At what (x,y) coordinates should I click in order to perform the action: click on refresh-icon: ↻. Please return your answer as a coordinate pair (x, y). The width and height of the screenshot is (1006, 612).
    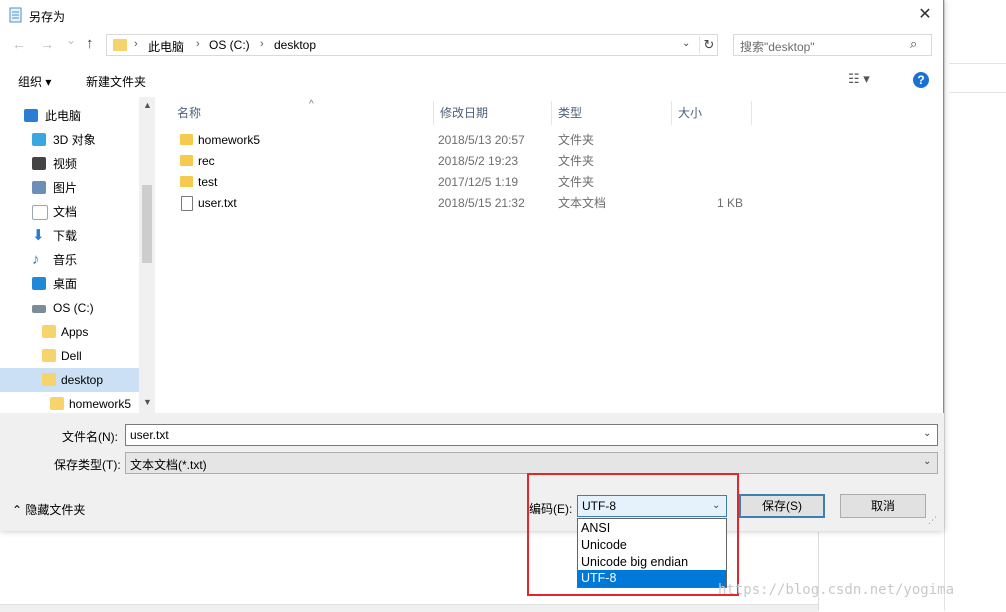
    Looking at the image, I should click on (708, 45).